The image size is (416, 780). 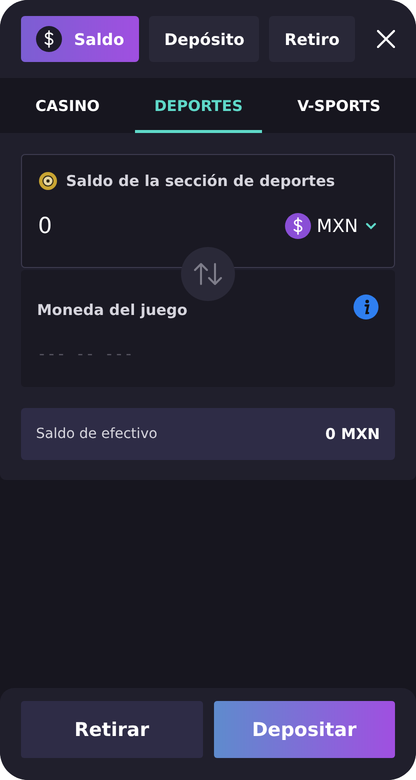 What do you see at coordinates (85, 353) in the screenshot?
I see `game-currency-value: --- -- ---` at bounding box center [85, 353].